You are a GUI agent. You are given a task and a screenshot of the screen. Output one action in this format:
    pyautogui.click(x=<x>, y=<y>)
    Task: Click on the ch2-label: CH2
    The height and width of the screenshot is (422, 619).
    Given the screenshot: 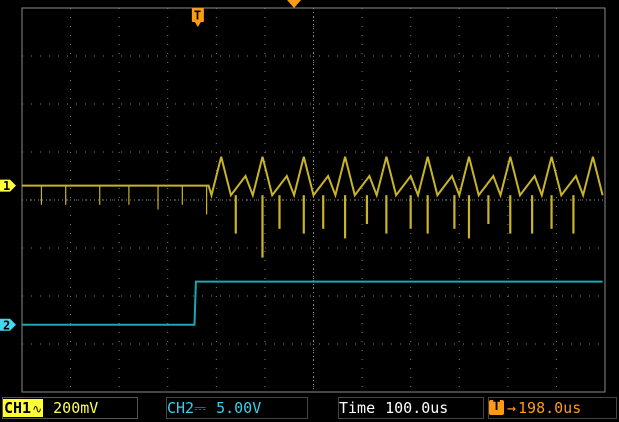 What is the action you would take?
    pyautogui.click(x=181, y=408)
    